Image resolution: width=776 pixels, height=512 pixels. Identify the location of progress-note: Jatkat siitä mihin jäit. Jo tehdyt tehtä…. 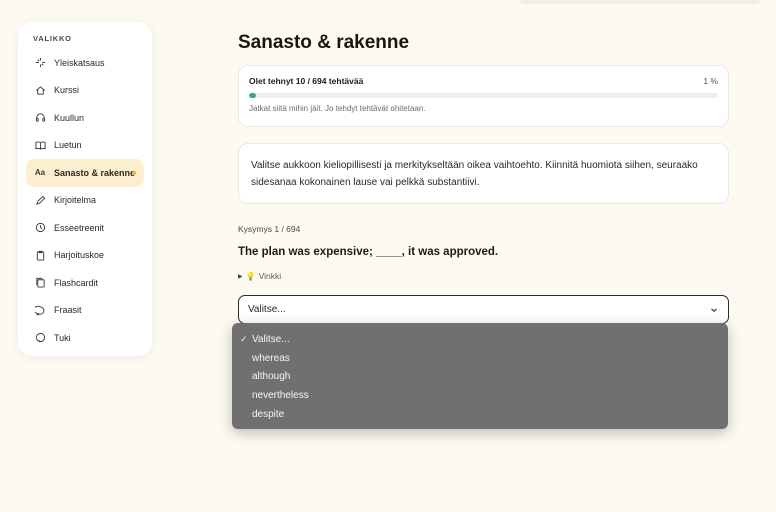
(337, 108).